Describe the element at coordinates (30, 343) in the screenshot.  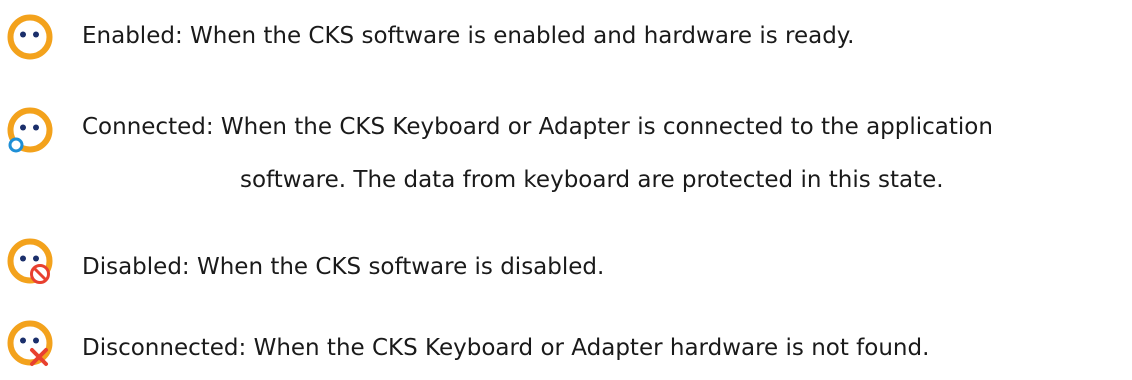
I see `smiley-disconnected-icon` at that location.